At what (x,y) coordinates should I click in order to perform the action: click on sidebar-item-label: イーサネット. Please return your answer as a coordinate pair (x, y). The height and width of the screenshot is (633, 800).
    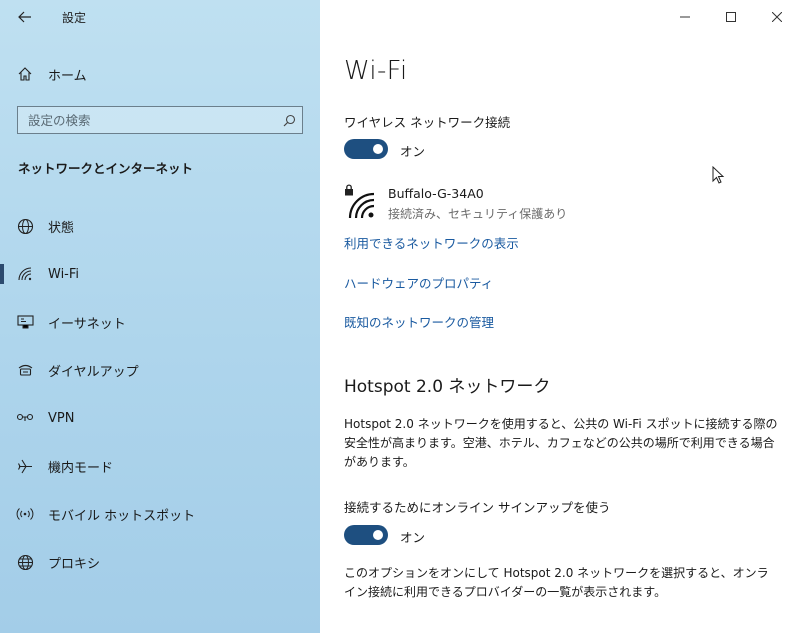
    Looking at the image, I should click on (87, 324).